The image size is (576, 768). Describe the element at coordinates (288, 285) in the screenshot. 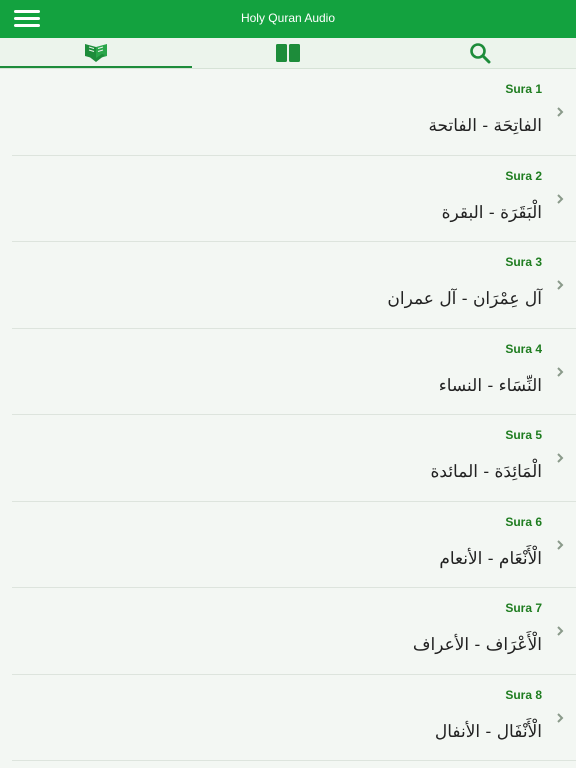

I see `list-item: Sura 3 آل عِمْرَان - آل عمران` at that location.